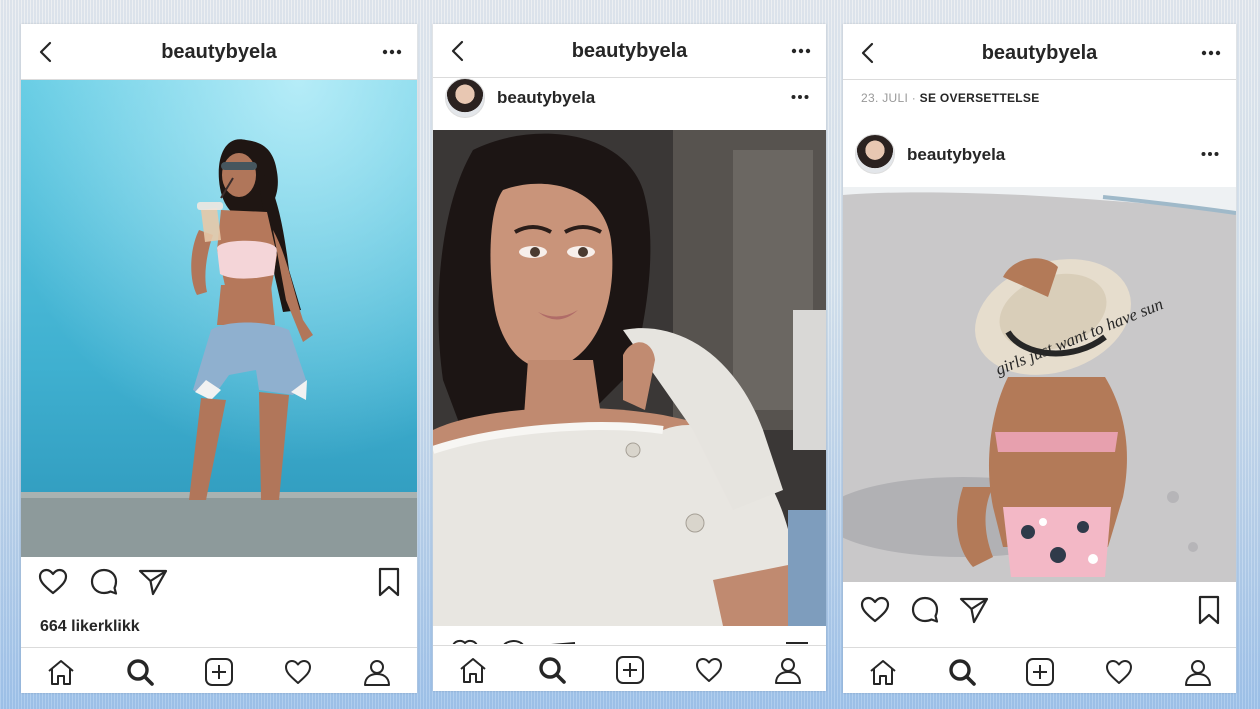 Image resolution: width=1260 pixels, height=709 pixels. Describe the element at coordinates (90, 627) in the screenshot. I see `likes-count: 664 likerklikk` at that location.